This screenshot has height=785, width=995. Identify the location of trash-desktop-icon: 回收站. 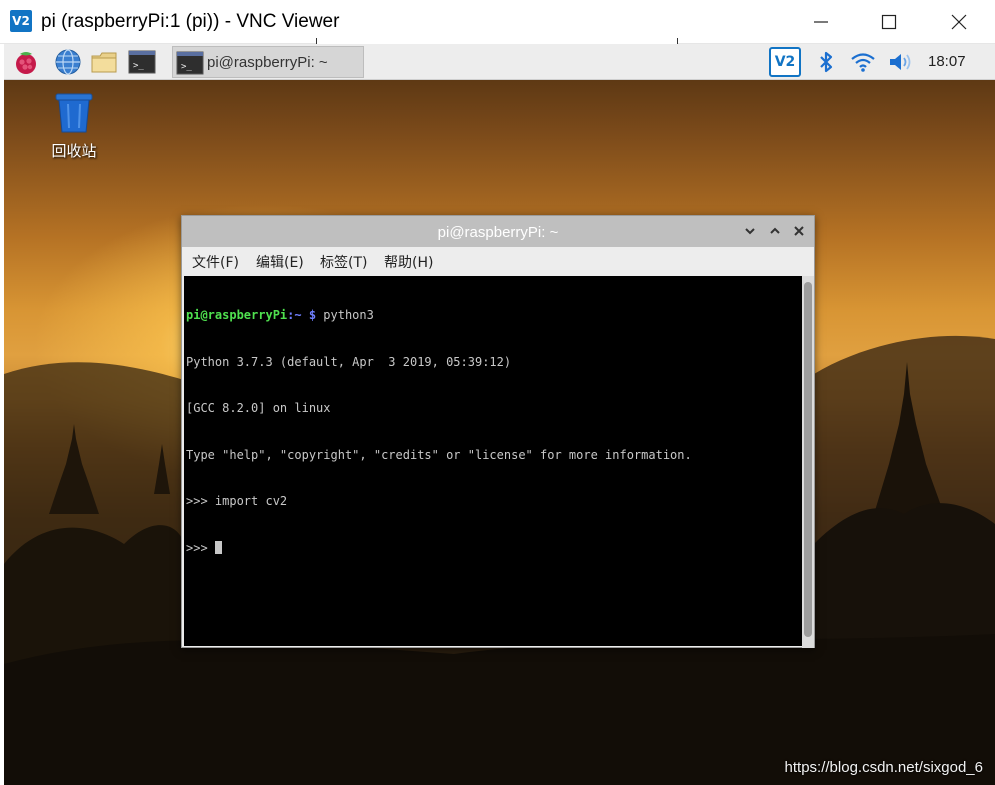
(74, 127).